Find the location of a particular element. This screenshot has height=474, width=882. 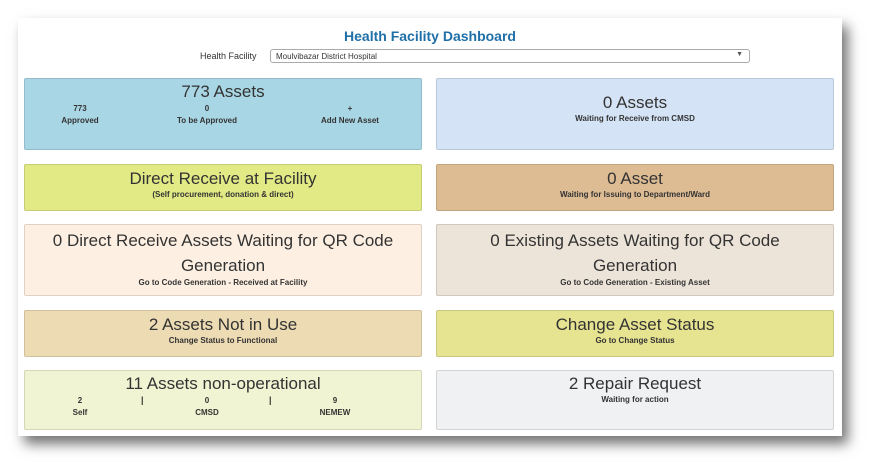

direct-receive-title: Direct Receive at Facility is located at coordinates (223, 178).